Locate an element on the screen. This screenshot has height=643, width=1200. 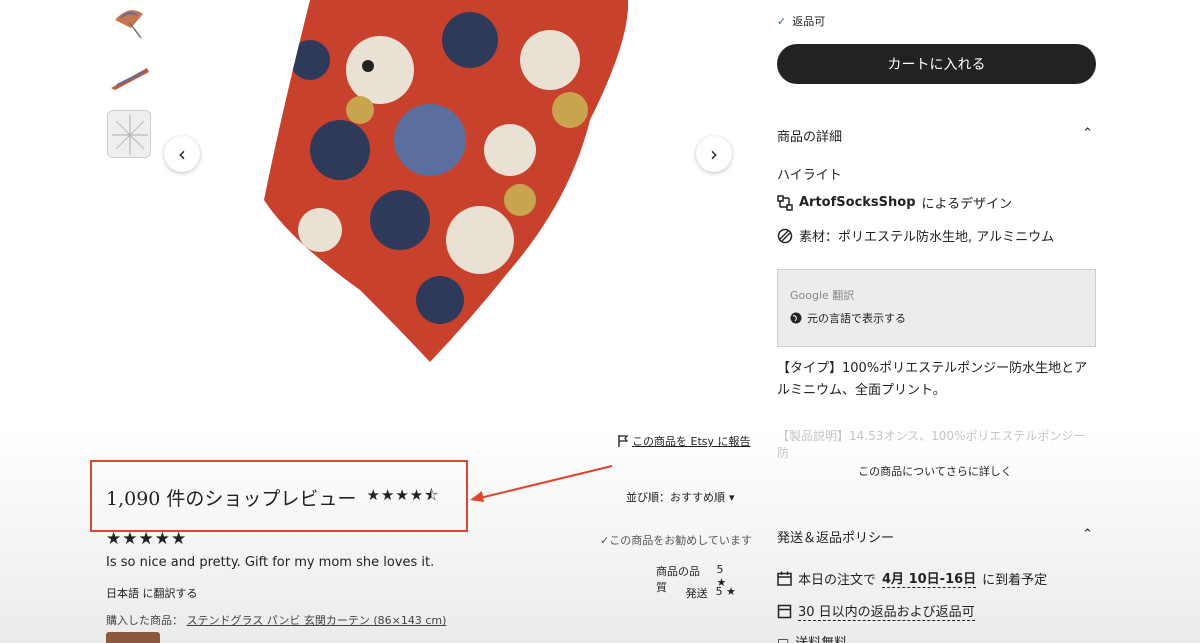
thumbnail-umbrella-open is located at coordinates (129, 22).